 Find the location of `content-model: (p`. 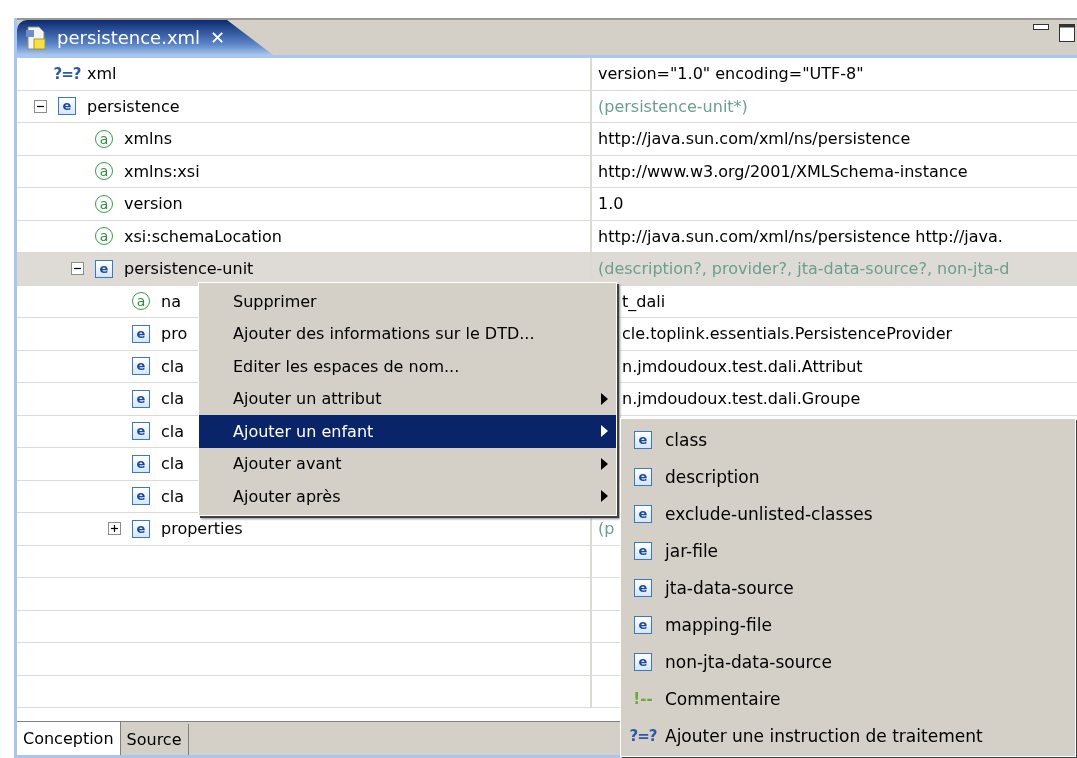

content-model: (p is located at coordinates (606, 529).